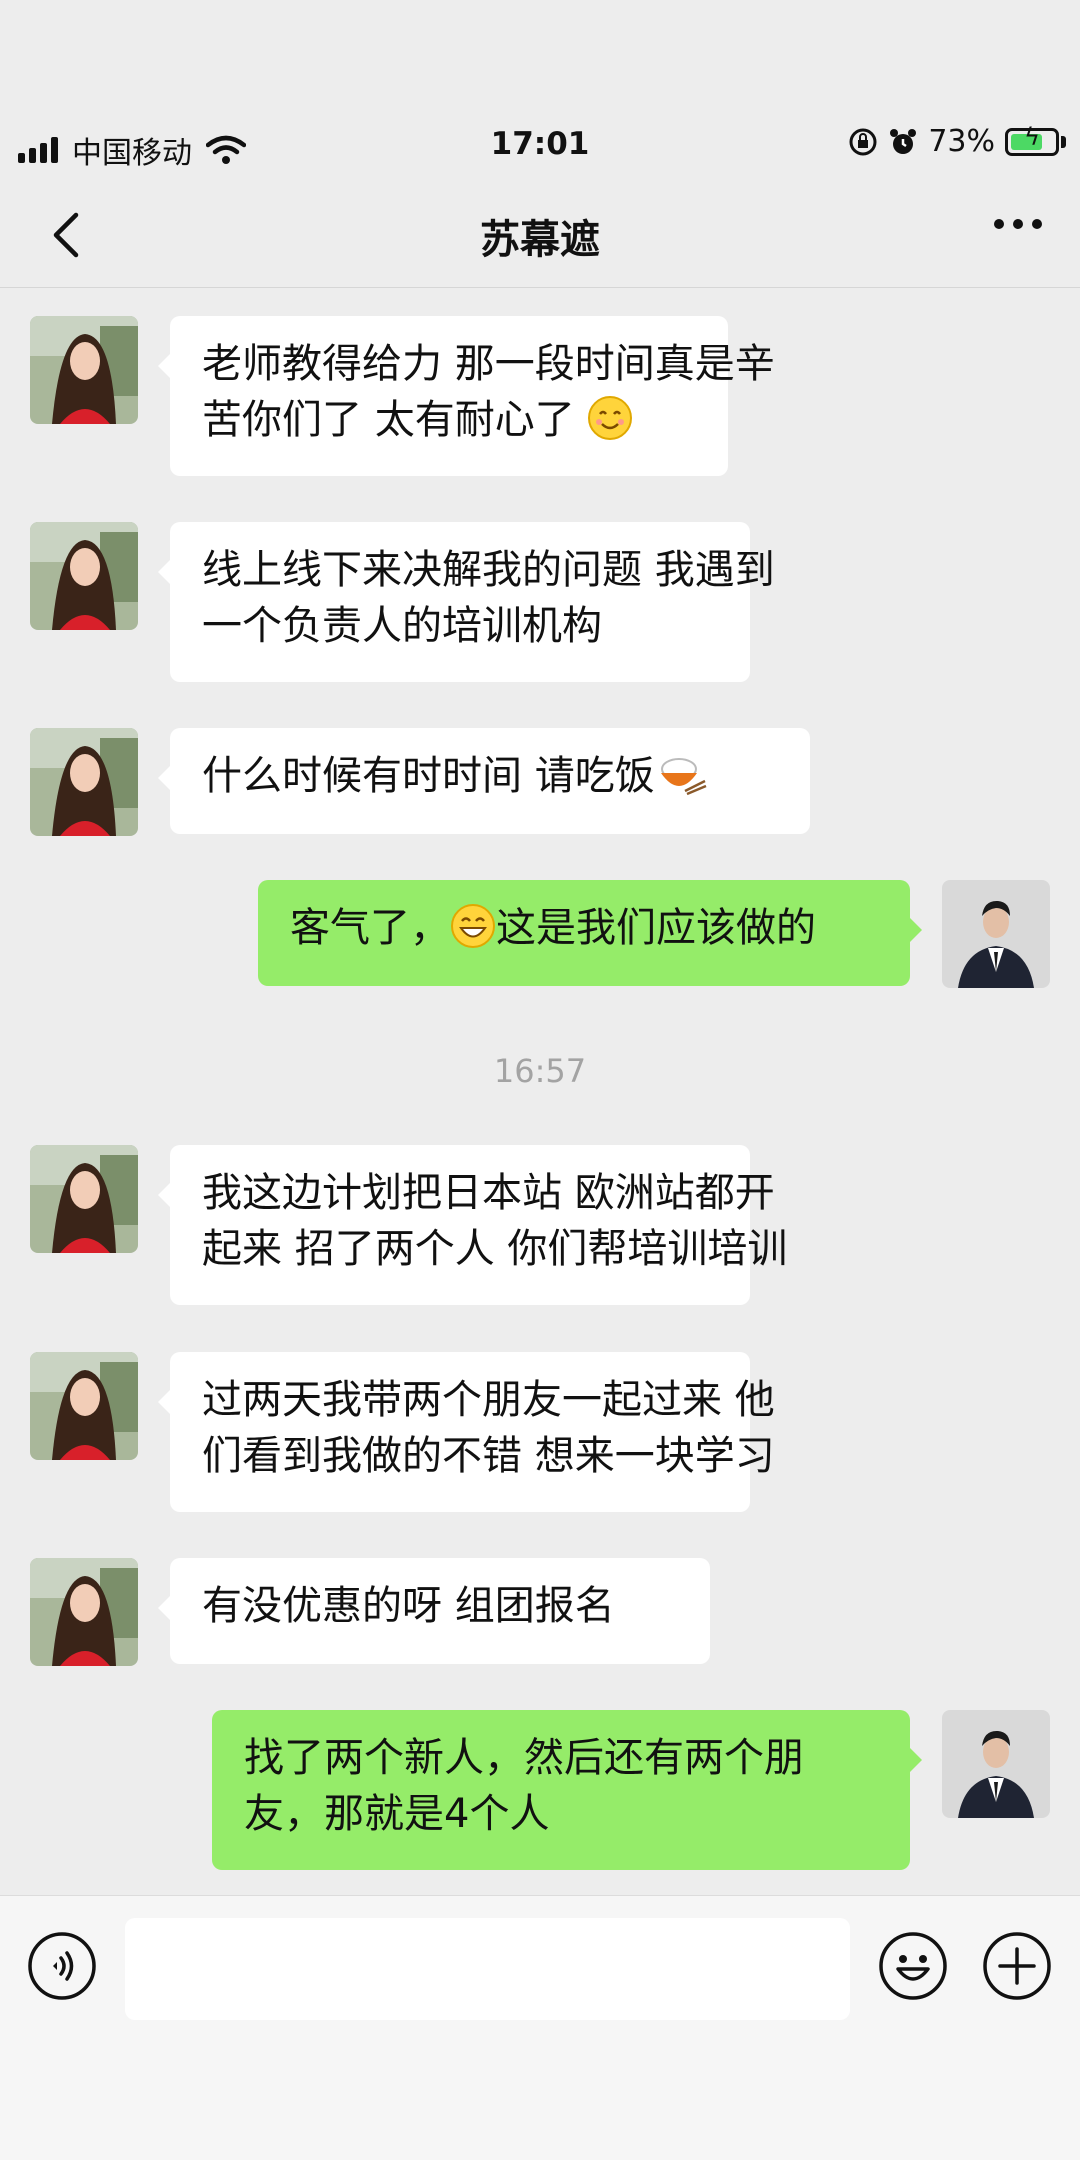 Image resolution: width=1080 pixels, height=2160 pixels. What do you see at coordinates (487, 1969) in the screenshot?
I see `message-input` at bounding box center [487, 1969].